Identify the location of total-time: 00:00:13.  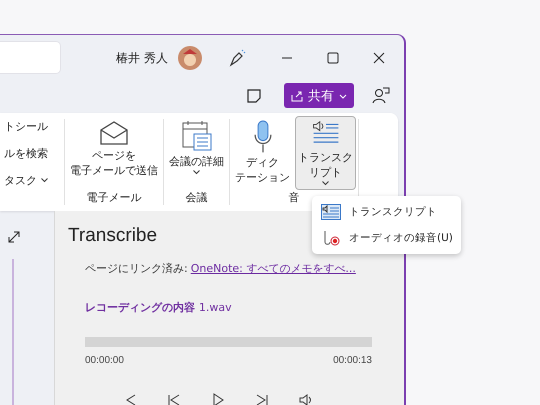
(352, 360).